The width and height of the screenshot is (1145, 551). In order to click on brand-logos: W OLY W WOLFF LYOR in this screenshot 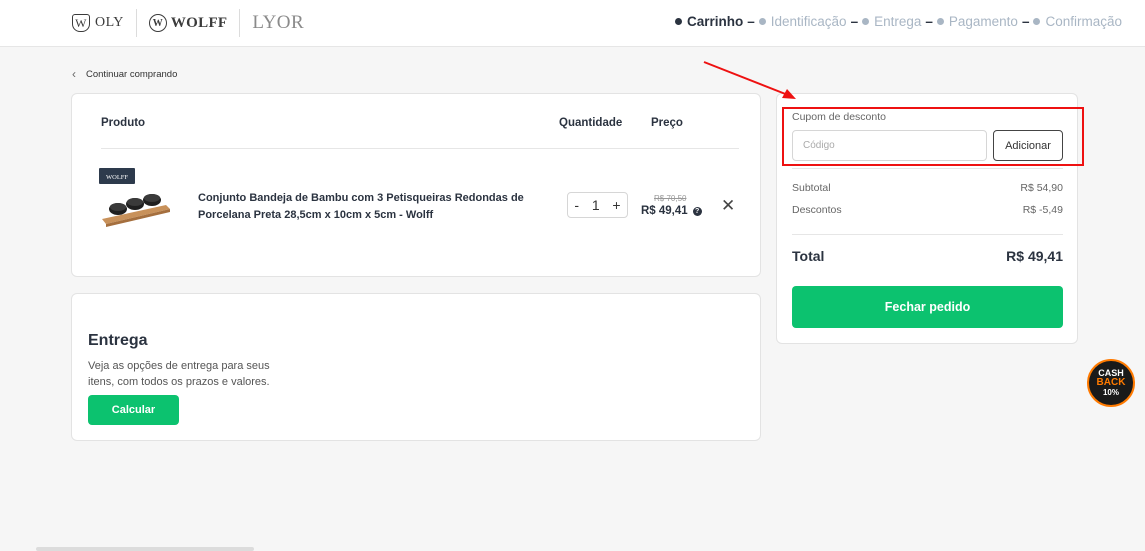, I will do `click(188, 23)`.